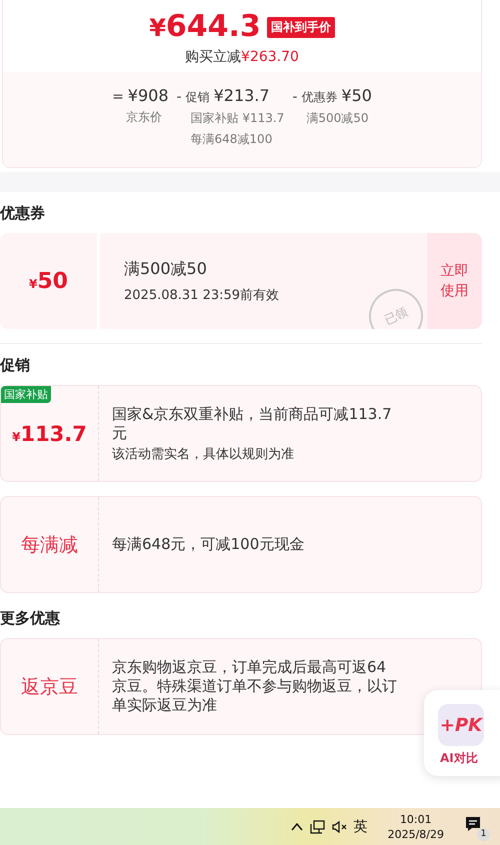  Describe the element at coordinates (242, 57) in the screenshot. I see `saving-text: 购买立减¥263.70` at that location.